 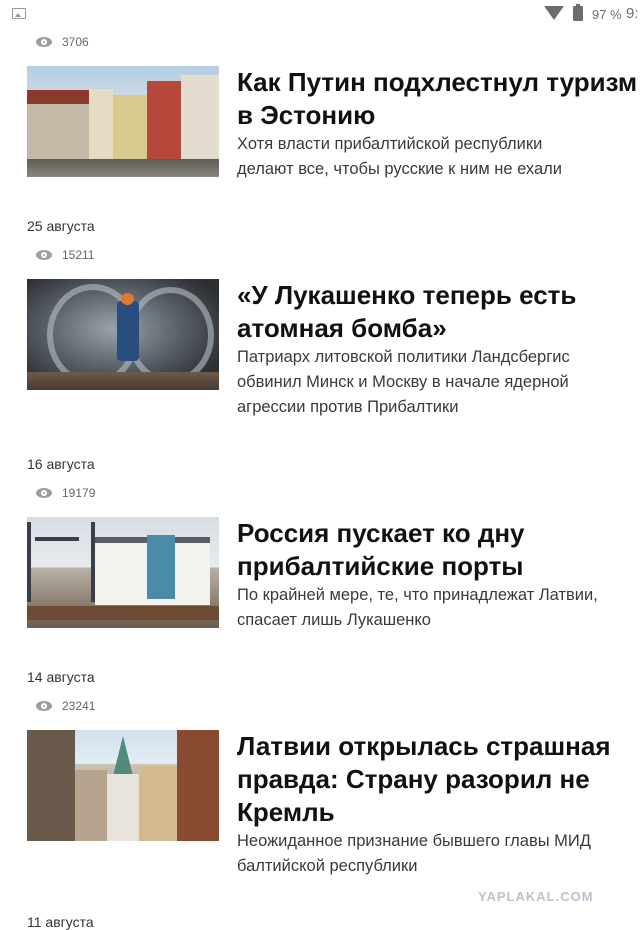 I want to click on views-count: 3706, so click(x=75, y=42).